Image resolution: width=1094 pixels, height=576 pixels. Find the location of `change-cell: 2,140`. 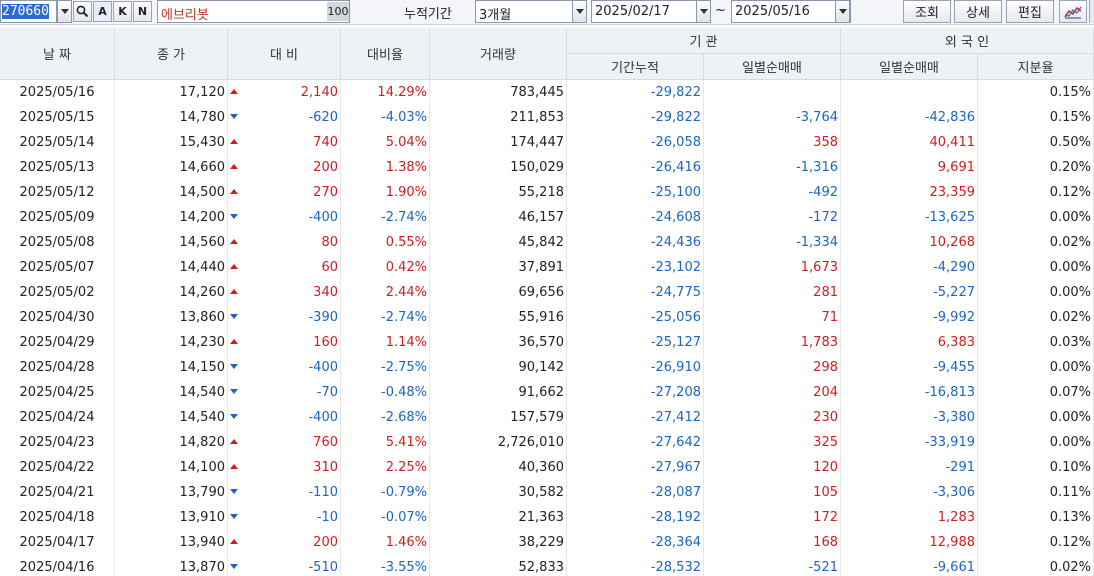

change-cell: 2,140 is located at coordinates (284, 92).